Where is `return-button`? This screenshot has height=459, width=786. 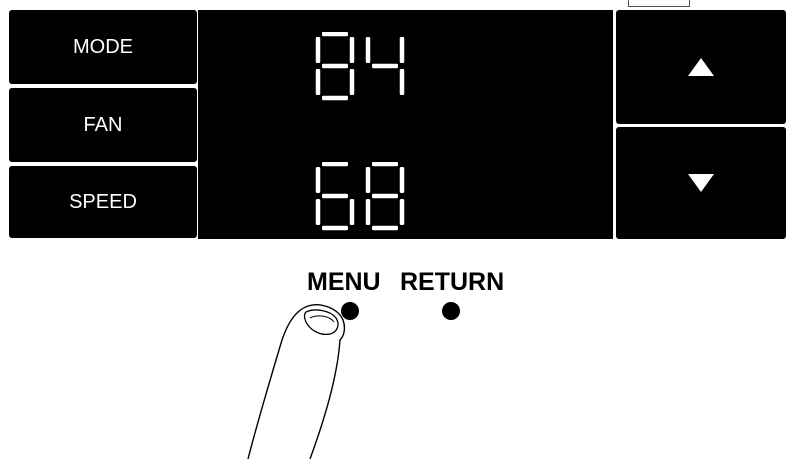 return-button is located at coordinates (451, 311).